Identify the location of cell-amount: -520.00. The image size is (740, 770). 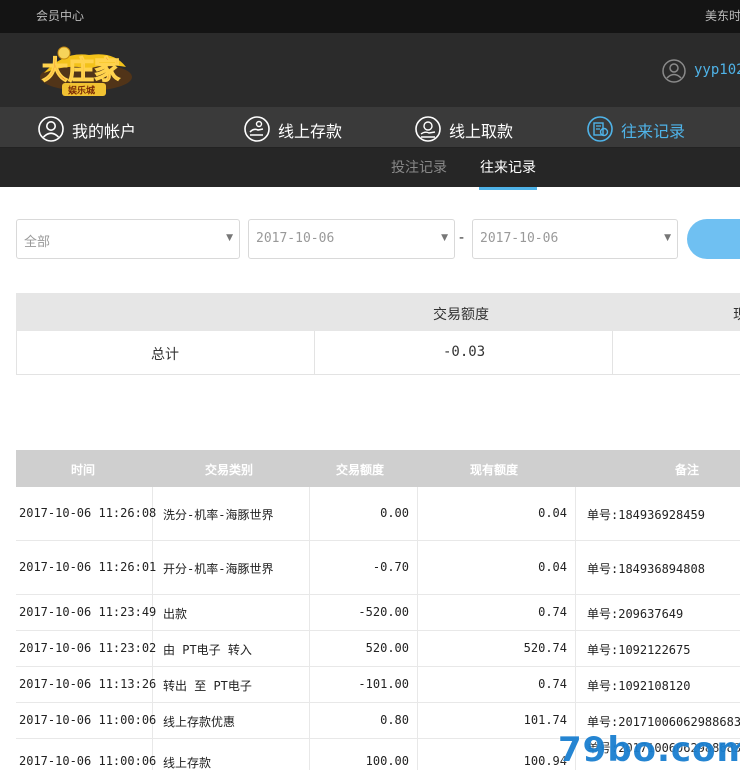
(364, 612).